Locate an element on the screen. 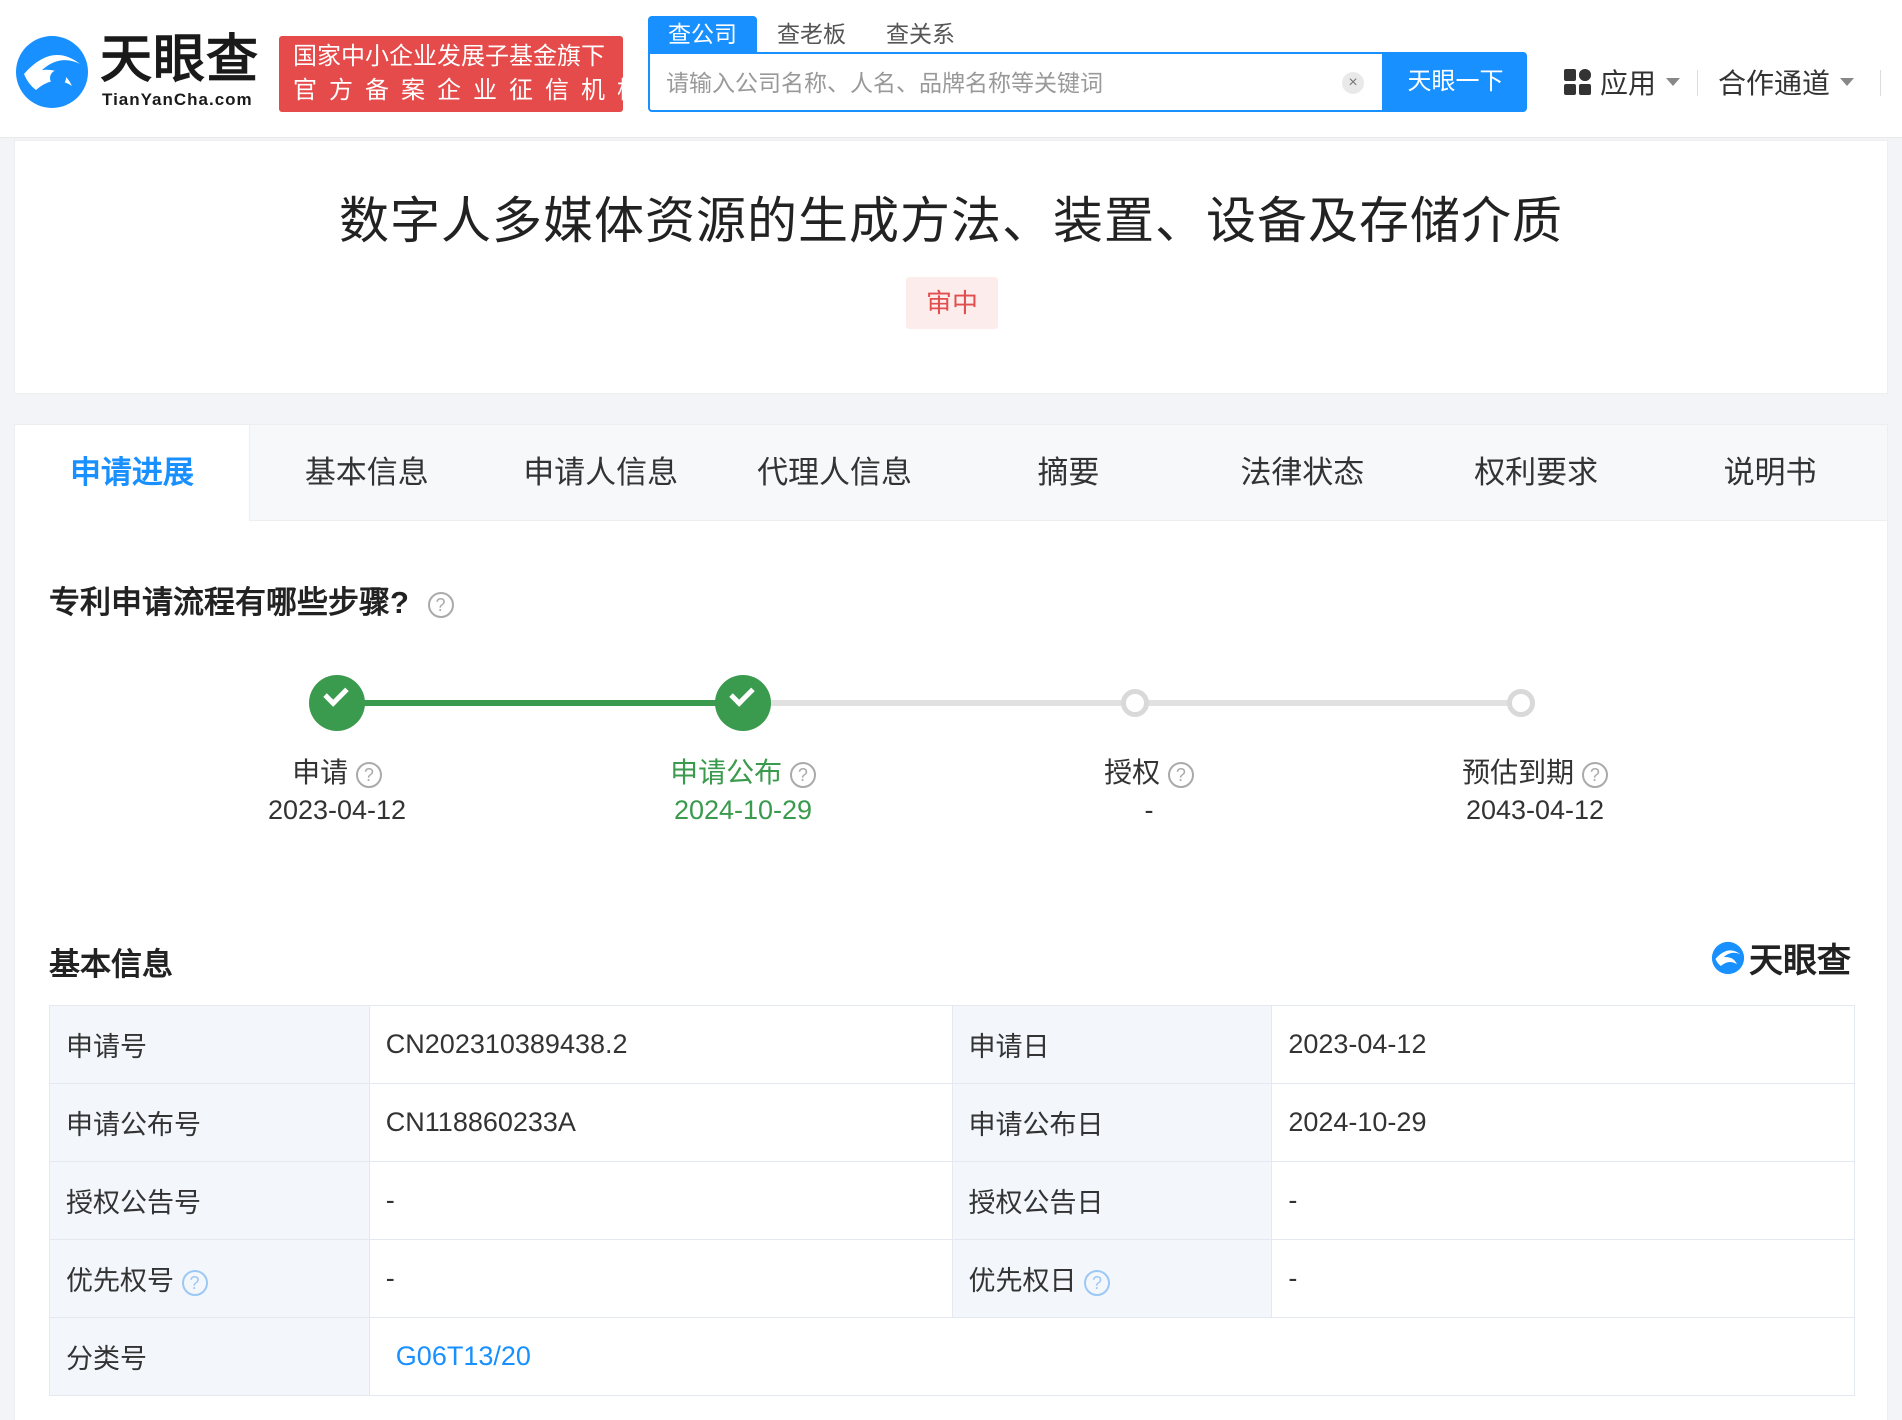  info-key: 优先权日 ? is located at coordinates (1112, 1278).